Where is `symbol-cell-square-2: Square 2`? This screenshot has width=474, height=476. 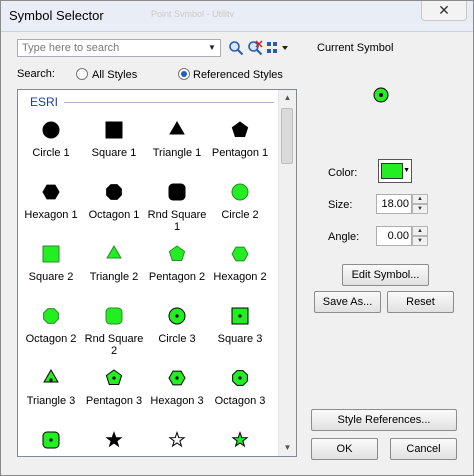 symbol-cell-square-2: Square 2 is located at coordinates (51, 274).